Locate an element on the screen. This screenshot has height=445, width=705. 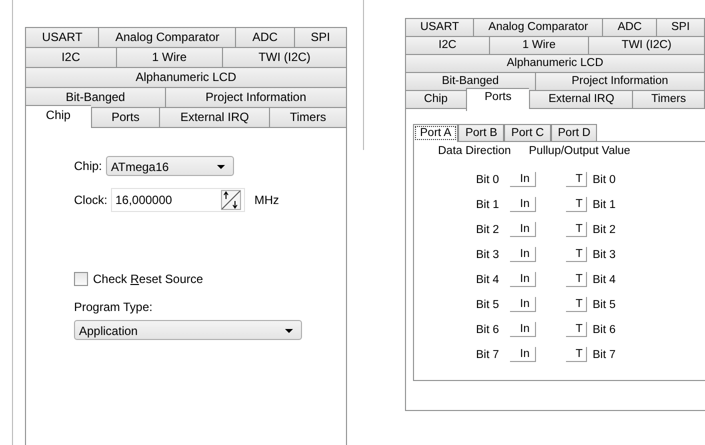
spin-arrows-icon is located at coordinates (231, 200).